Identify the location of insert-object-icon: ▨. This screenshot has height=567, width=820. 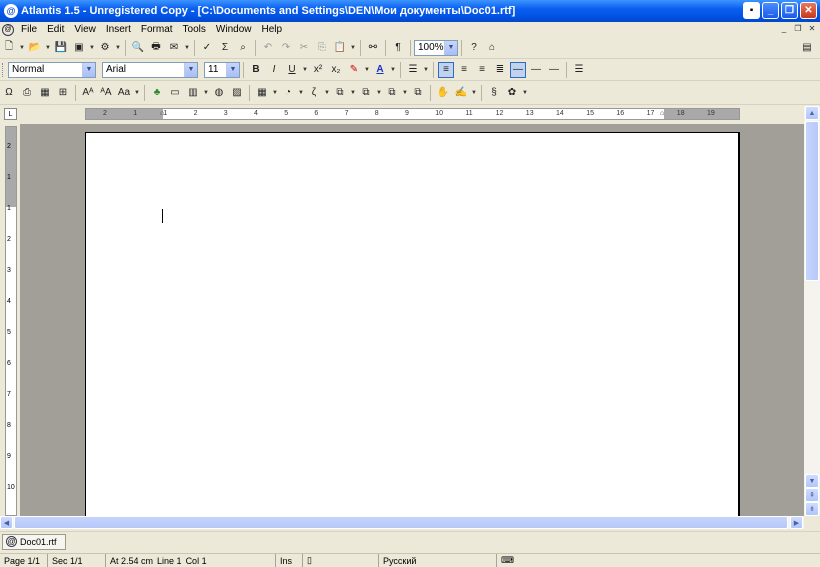
(237, 93).